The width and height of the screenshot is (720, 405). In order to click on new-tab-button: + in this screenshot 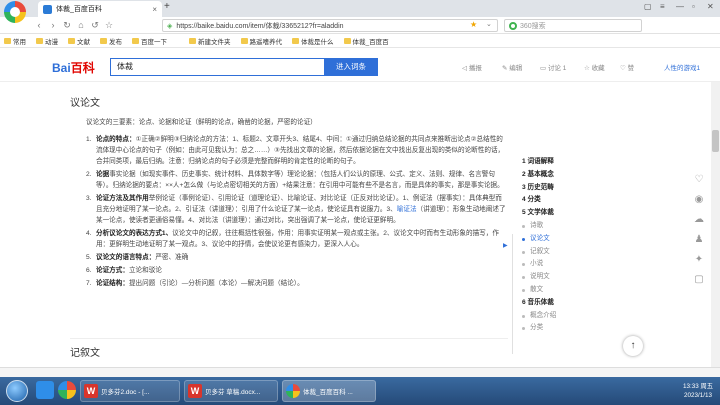, I will do `click(170, 8)`.